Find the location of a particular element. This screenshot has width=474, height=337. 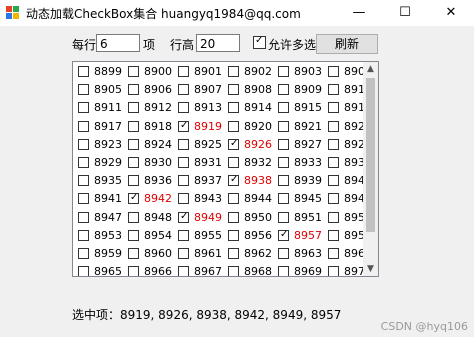

checkbox-item: 8932 is located at coordinates (252, 164).